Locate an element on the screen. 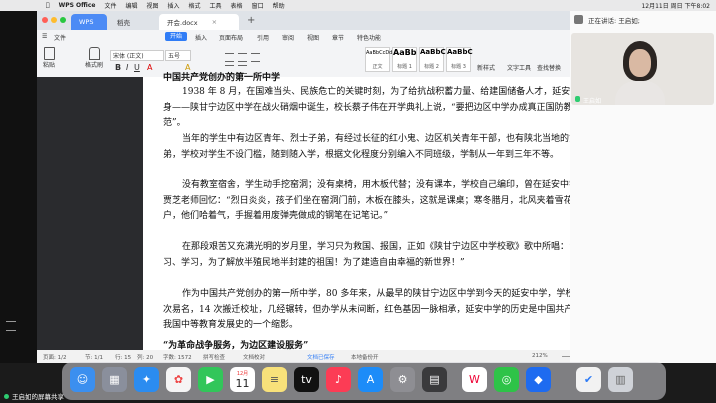 The height and width of the screenshot is (403, 716). ribbon-review: 审阅 is located at coordinates (288, 37).